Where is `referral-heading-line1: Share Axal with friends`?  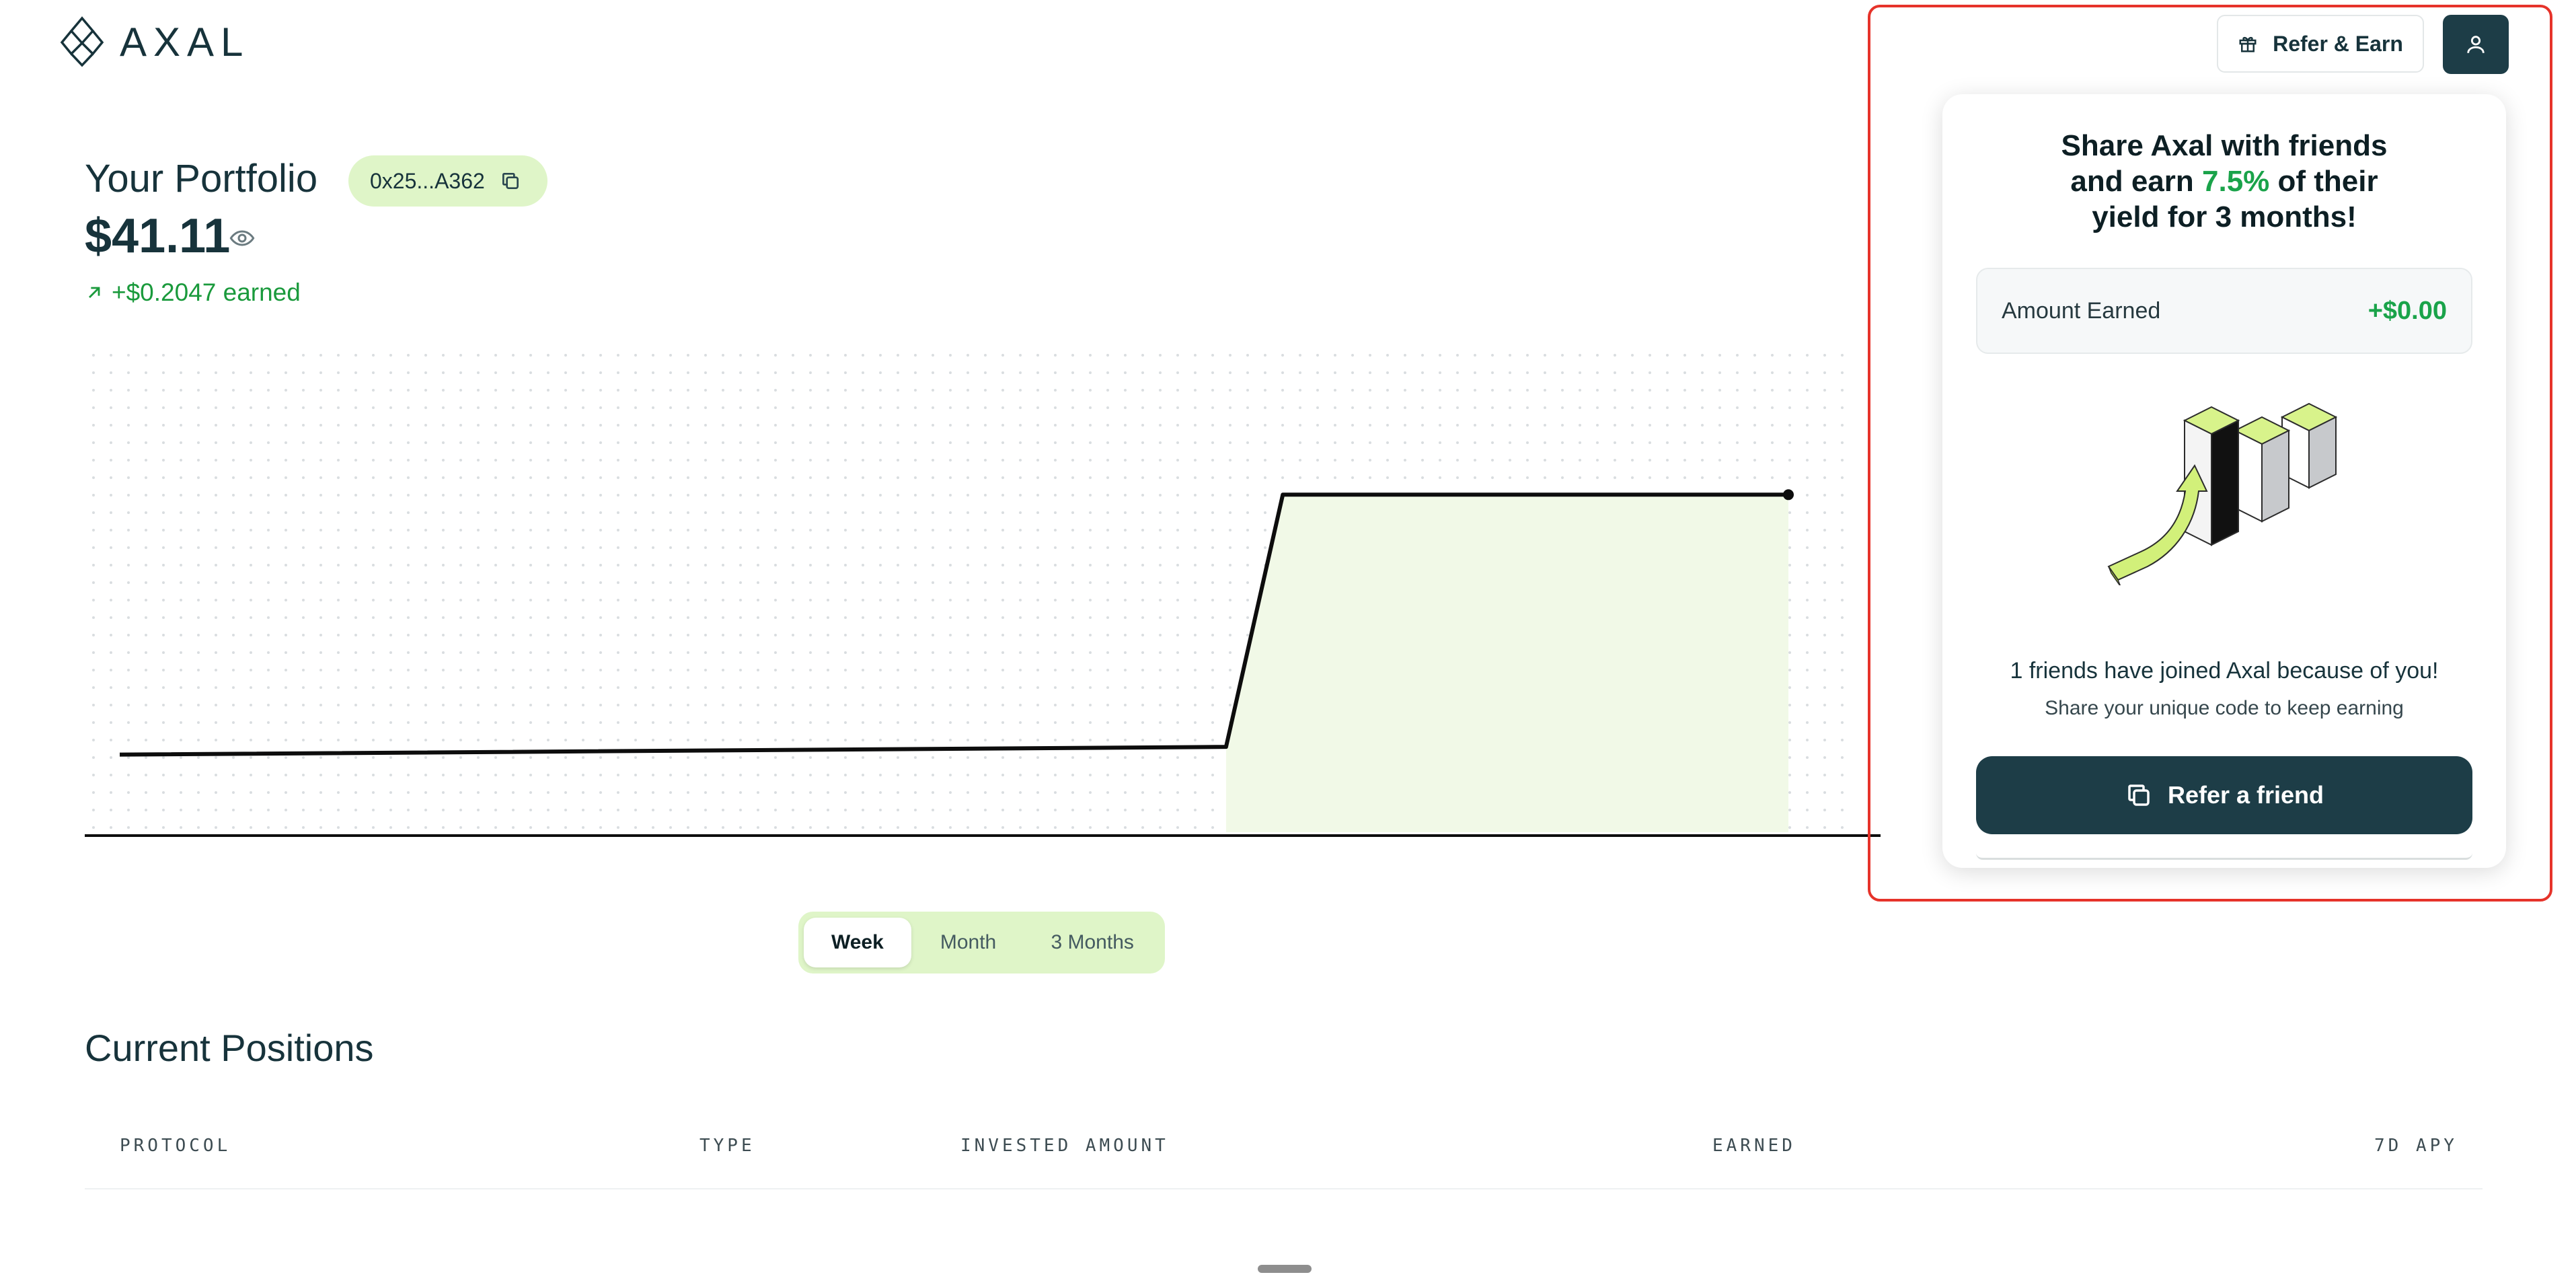
referral-heading-line1: Share Axal with friends is located at coordinates (2224, 146).